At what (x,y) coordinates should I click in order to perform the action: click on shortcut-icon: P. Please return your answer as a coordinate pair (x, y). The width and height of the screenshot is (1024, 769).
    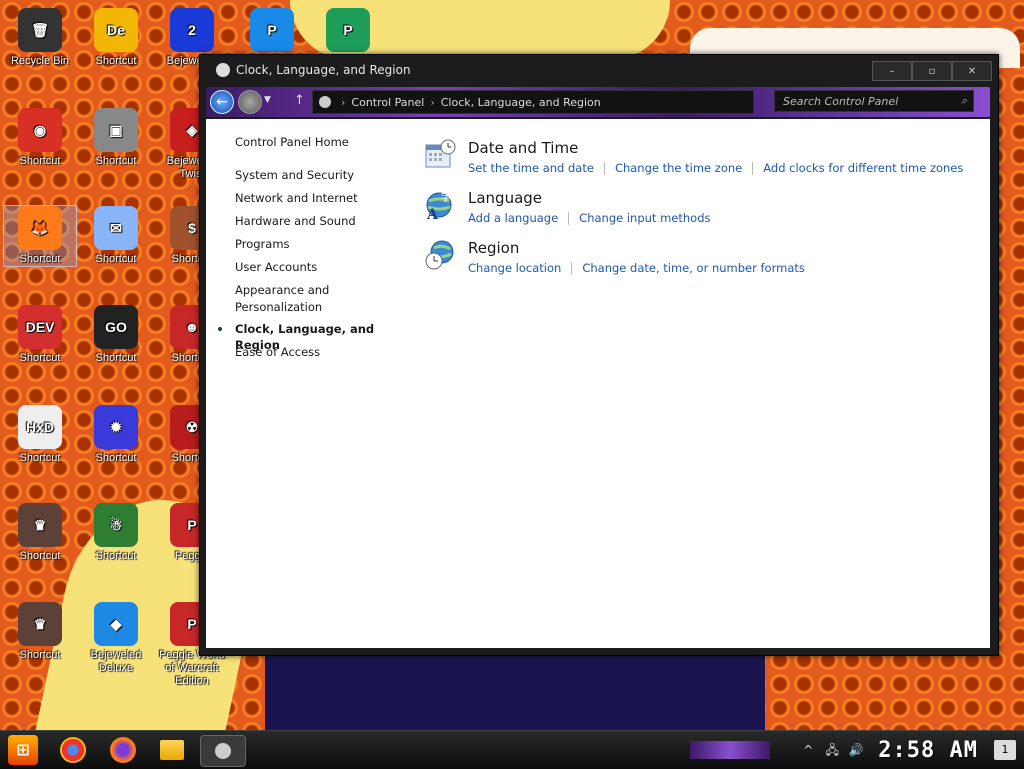
    Looking at the image, I should click on (272, 30).